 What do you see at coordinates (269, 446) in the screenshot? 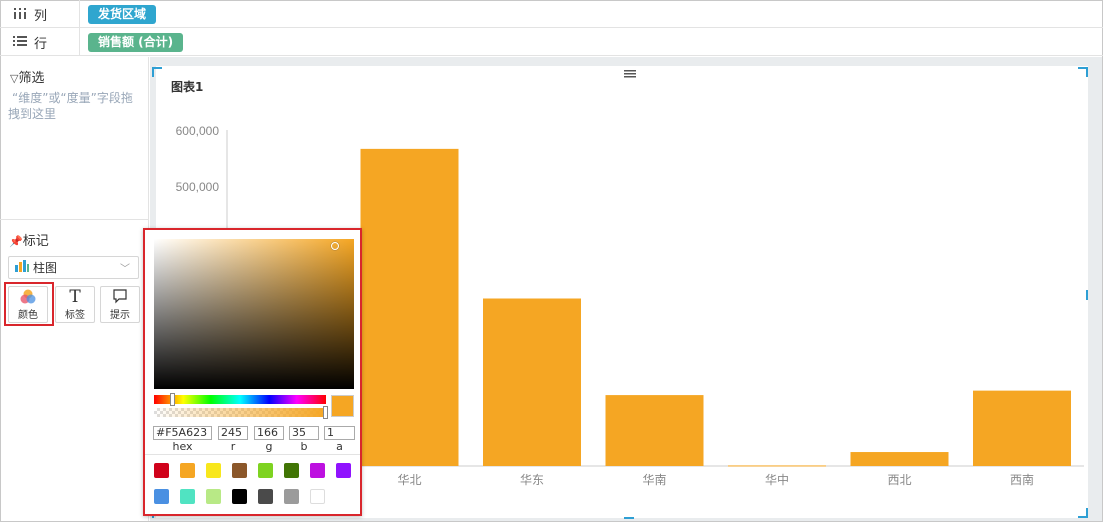
I see `g-label: g` at bounding box center [269, 446].